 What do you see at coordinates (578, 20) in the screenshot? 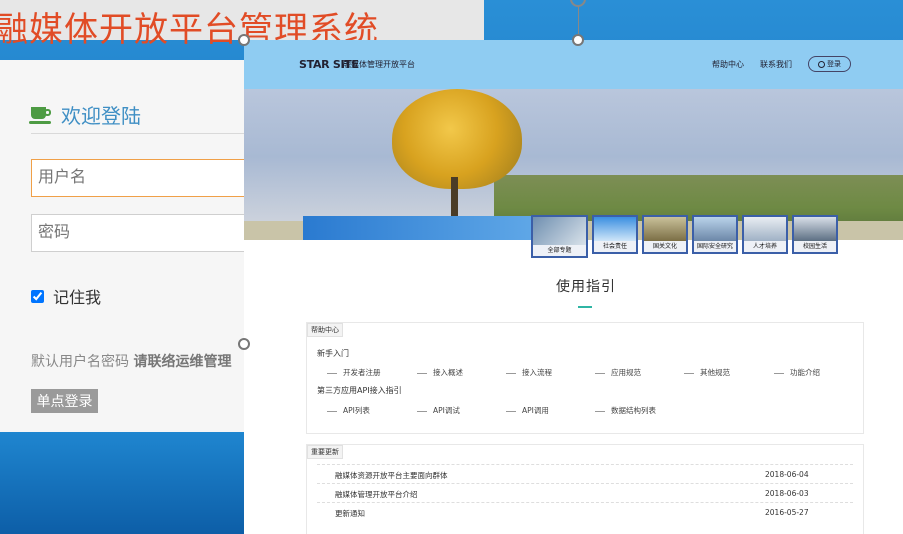
I see `rotate-handle-stem` at bounding box center [578, 20].